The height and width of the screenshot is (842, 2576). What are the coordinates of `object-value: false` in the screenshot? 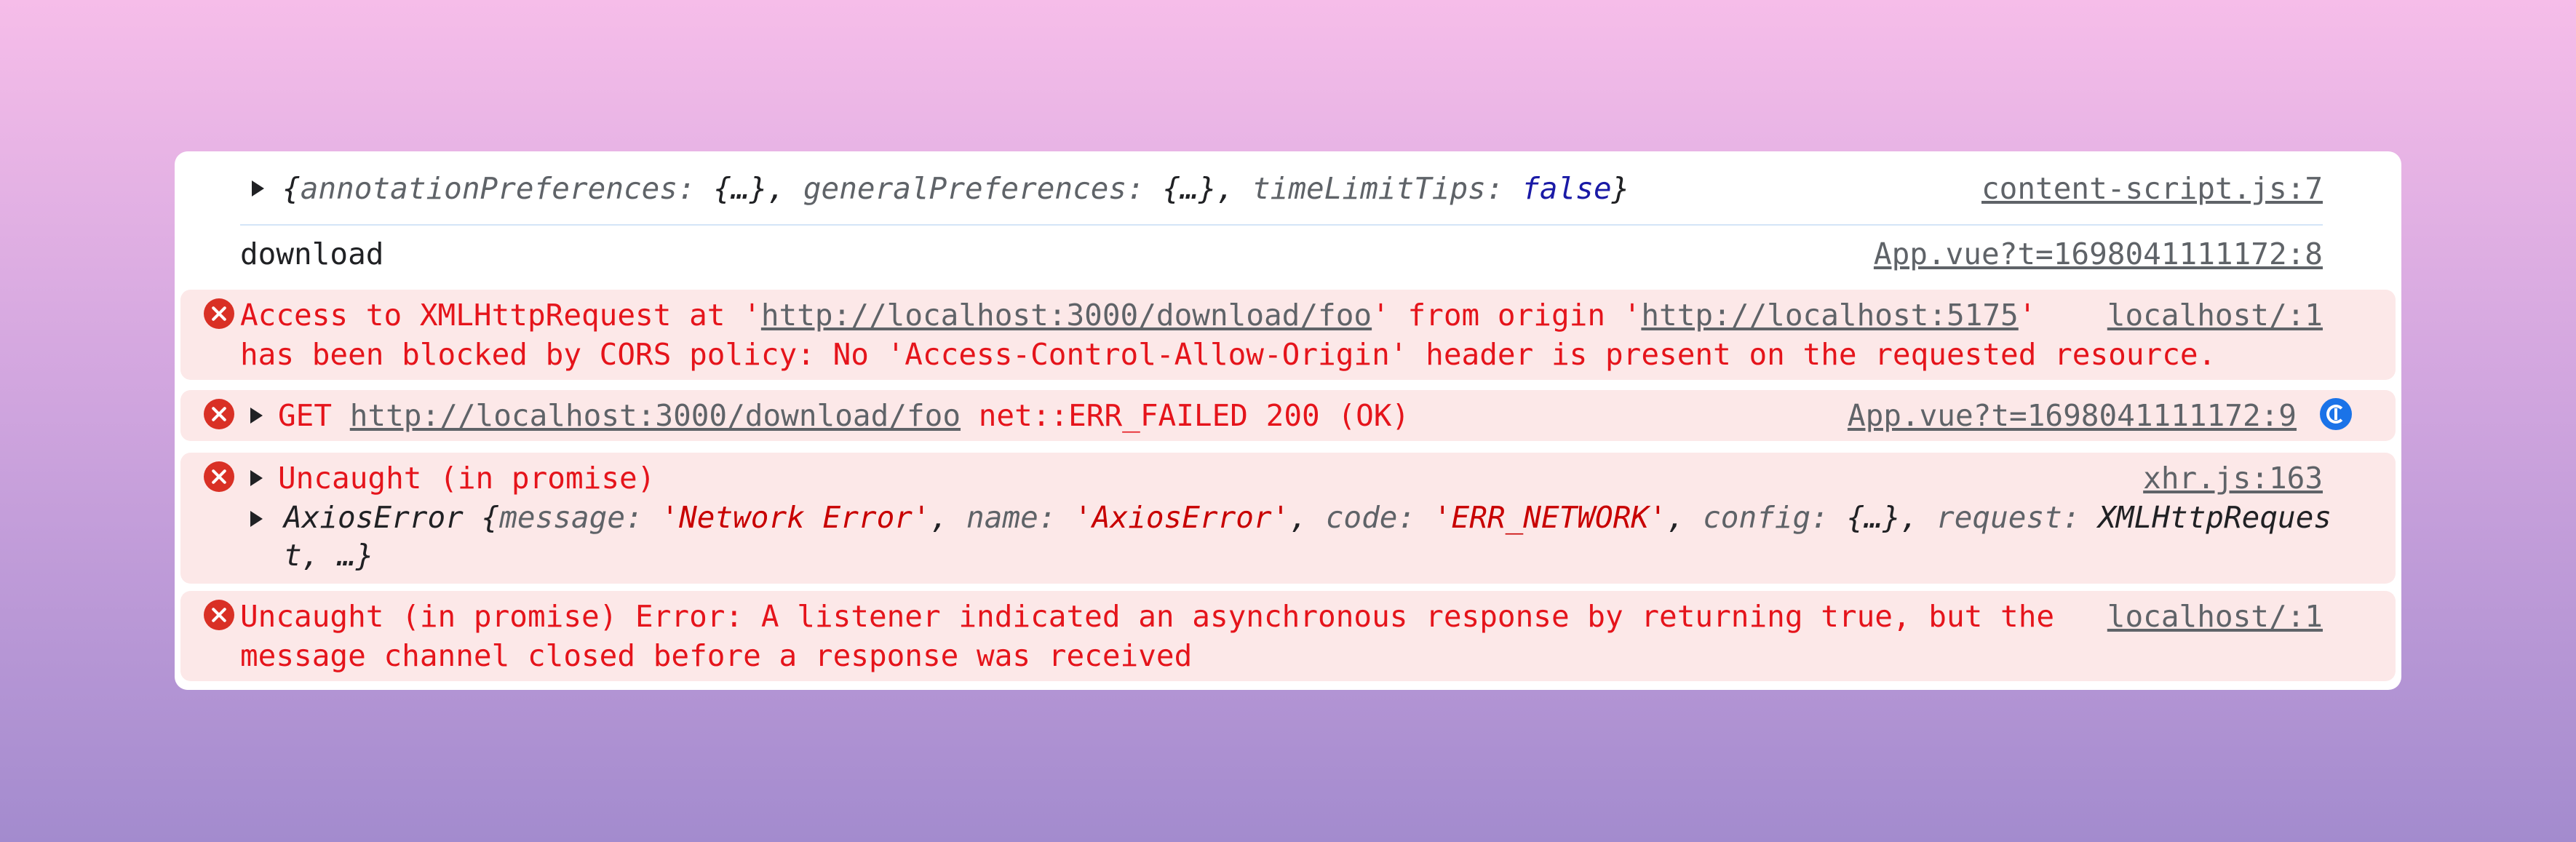 It's located at (1557, 188).